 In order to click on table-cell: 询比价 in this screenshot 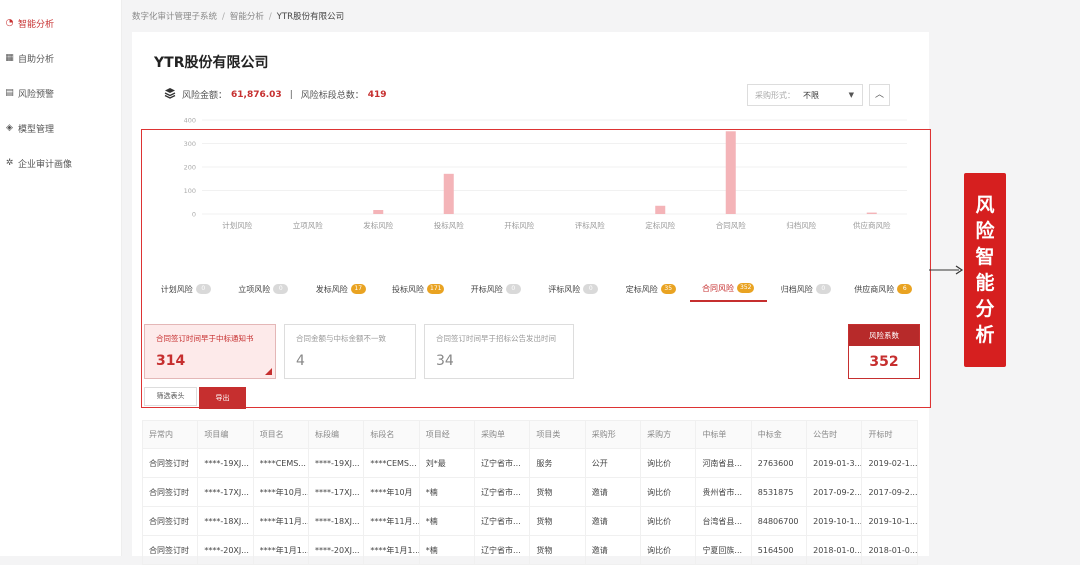, I will do `click(668, 550)`.